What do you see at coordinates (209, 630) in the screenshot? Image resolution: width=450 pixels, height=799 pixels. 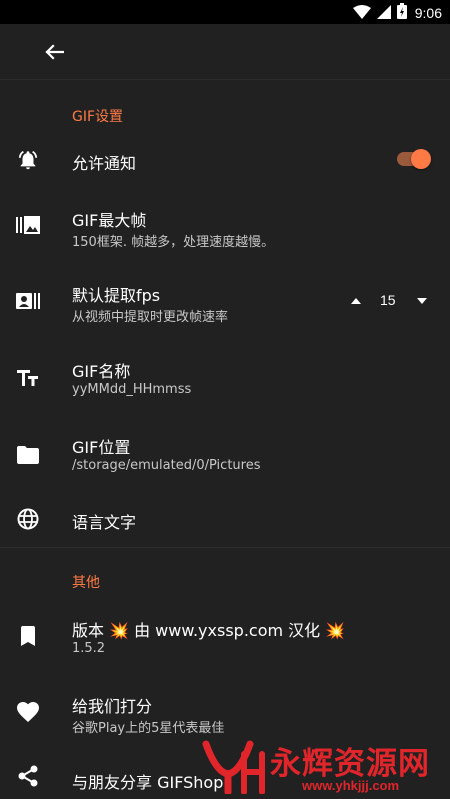 I see `item-title: 版本 💥 由 www.yxssp.com 汉化 💥` at bounding box center [209, 630].